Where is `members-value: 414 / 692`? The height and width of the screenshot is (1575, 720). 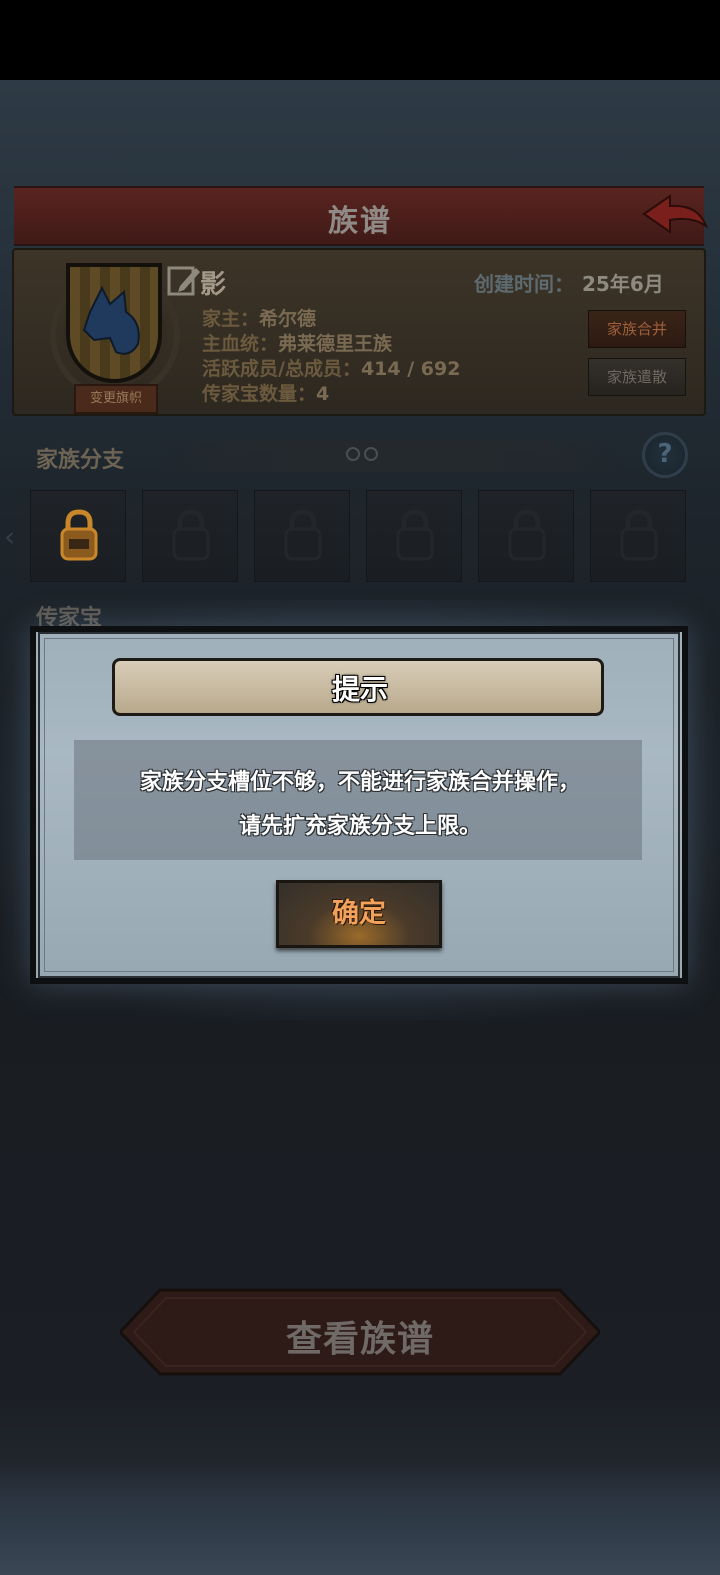 members-value: 414 / 692 is located at coordinates (410, 369).